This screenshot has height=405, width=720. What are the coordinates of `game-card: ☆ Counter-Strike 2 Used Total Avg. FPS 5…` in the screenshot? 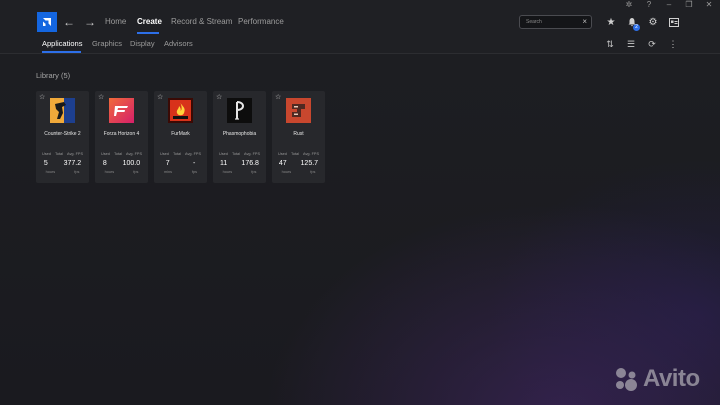 It's located at (62, 137).